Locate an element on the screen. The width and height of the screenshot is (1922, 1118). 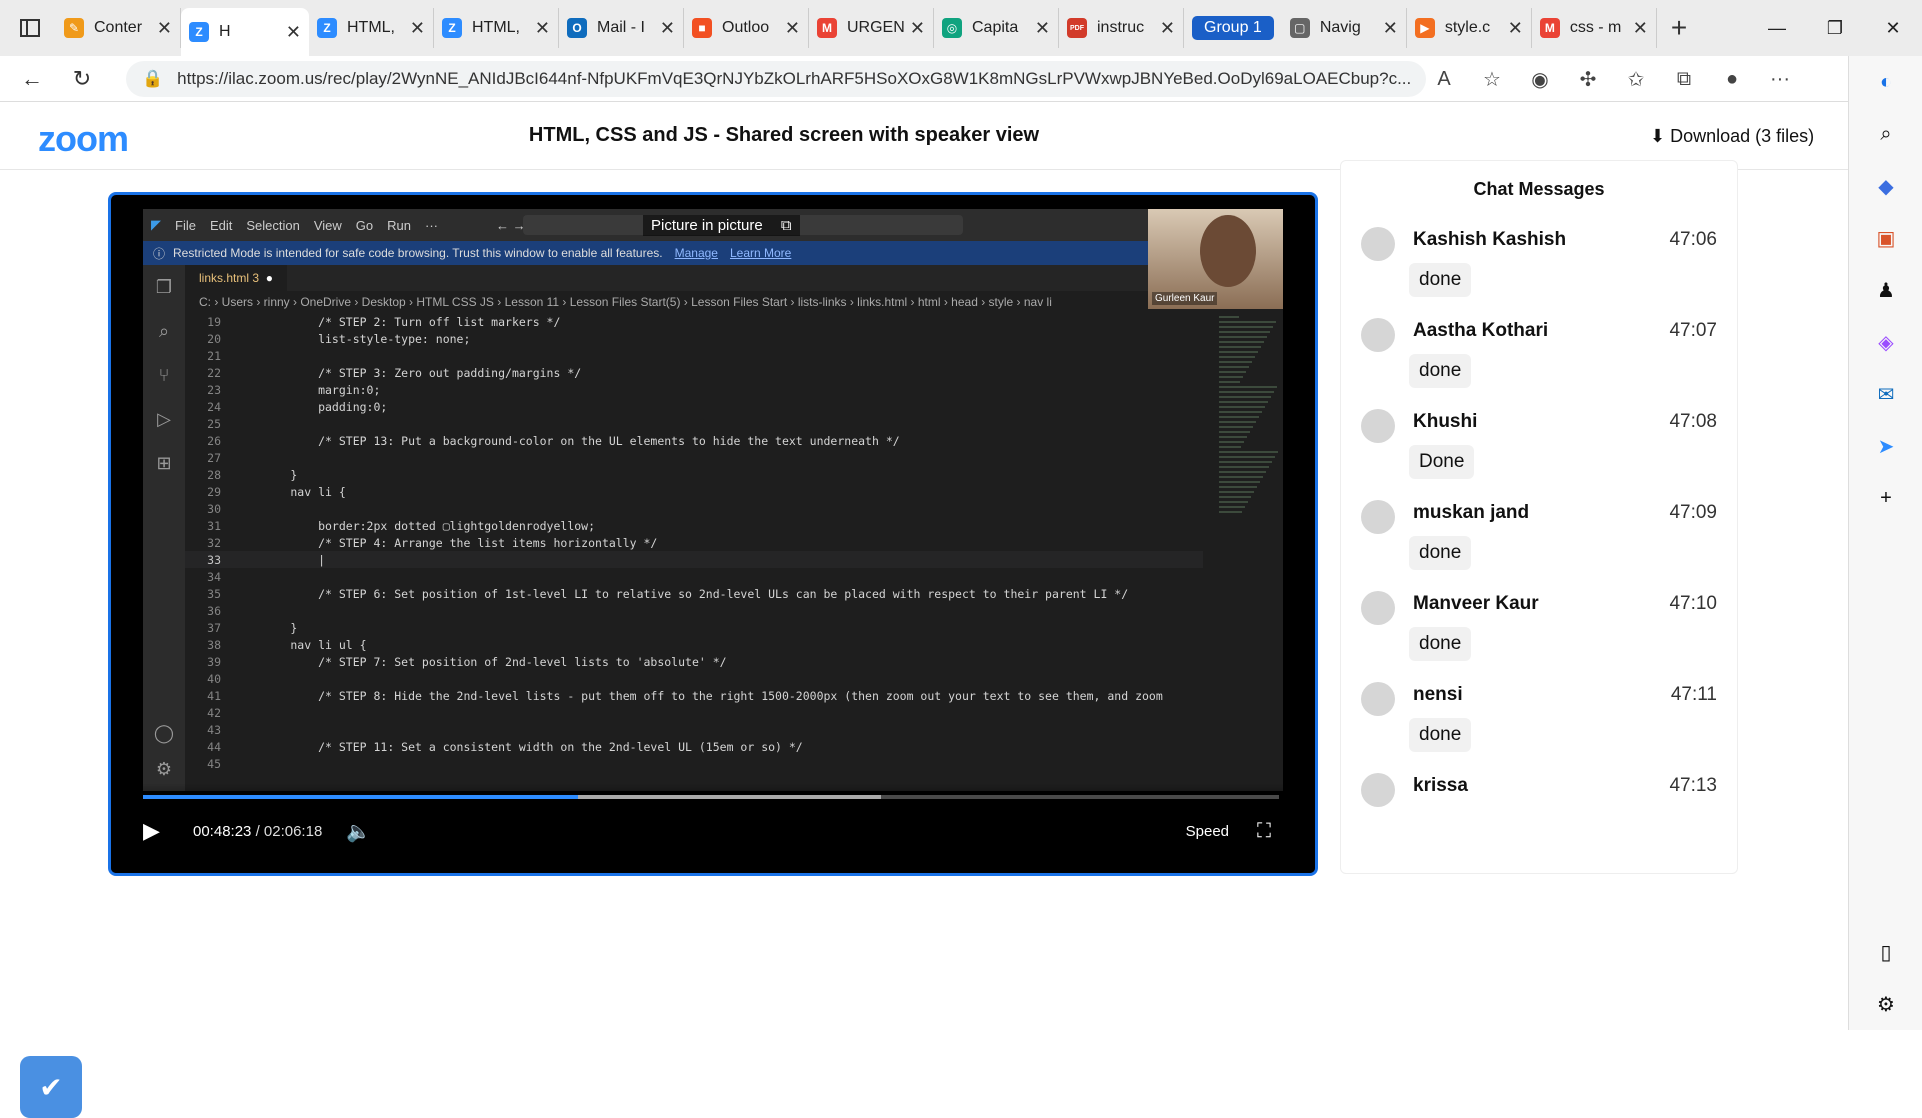
browser-tab: Z H ✕ is located at coordinates (245, 32).